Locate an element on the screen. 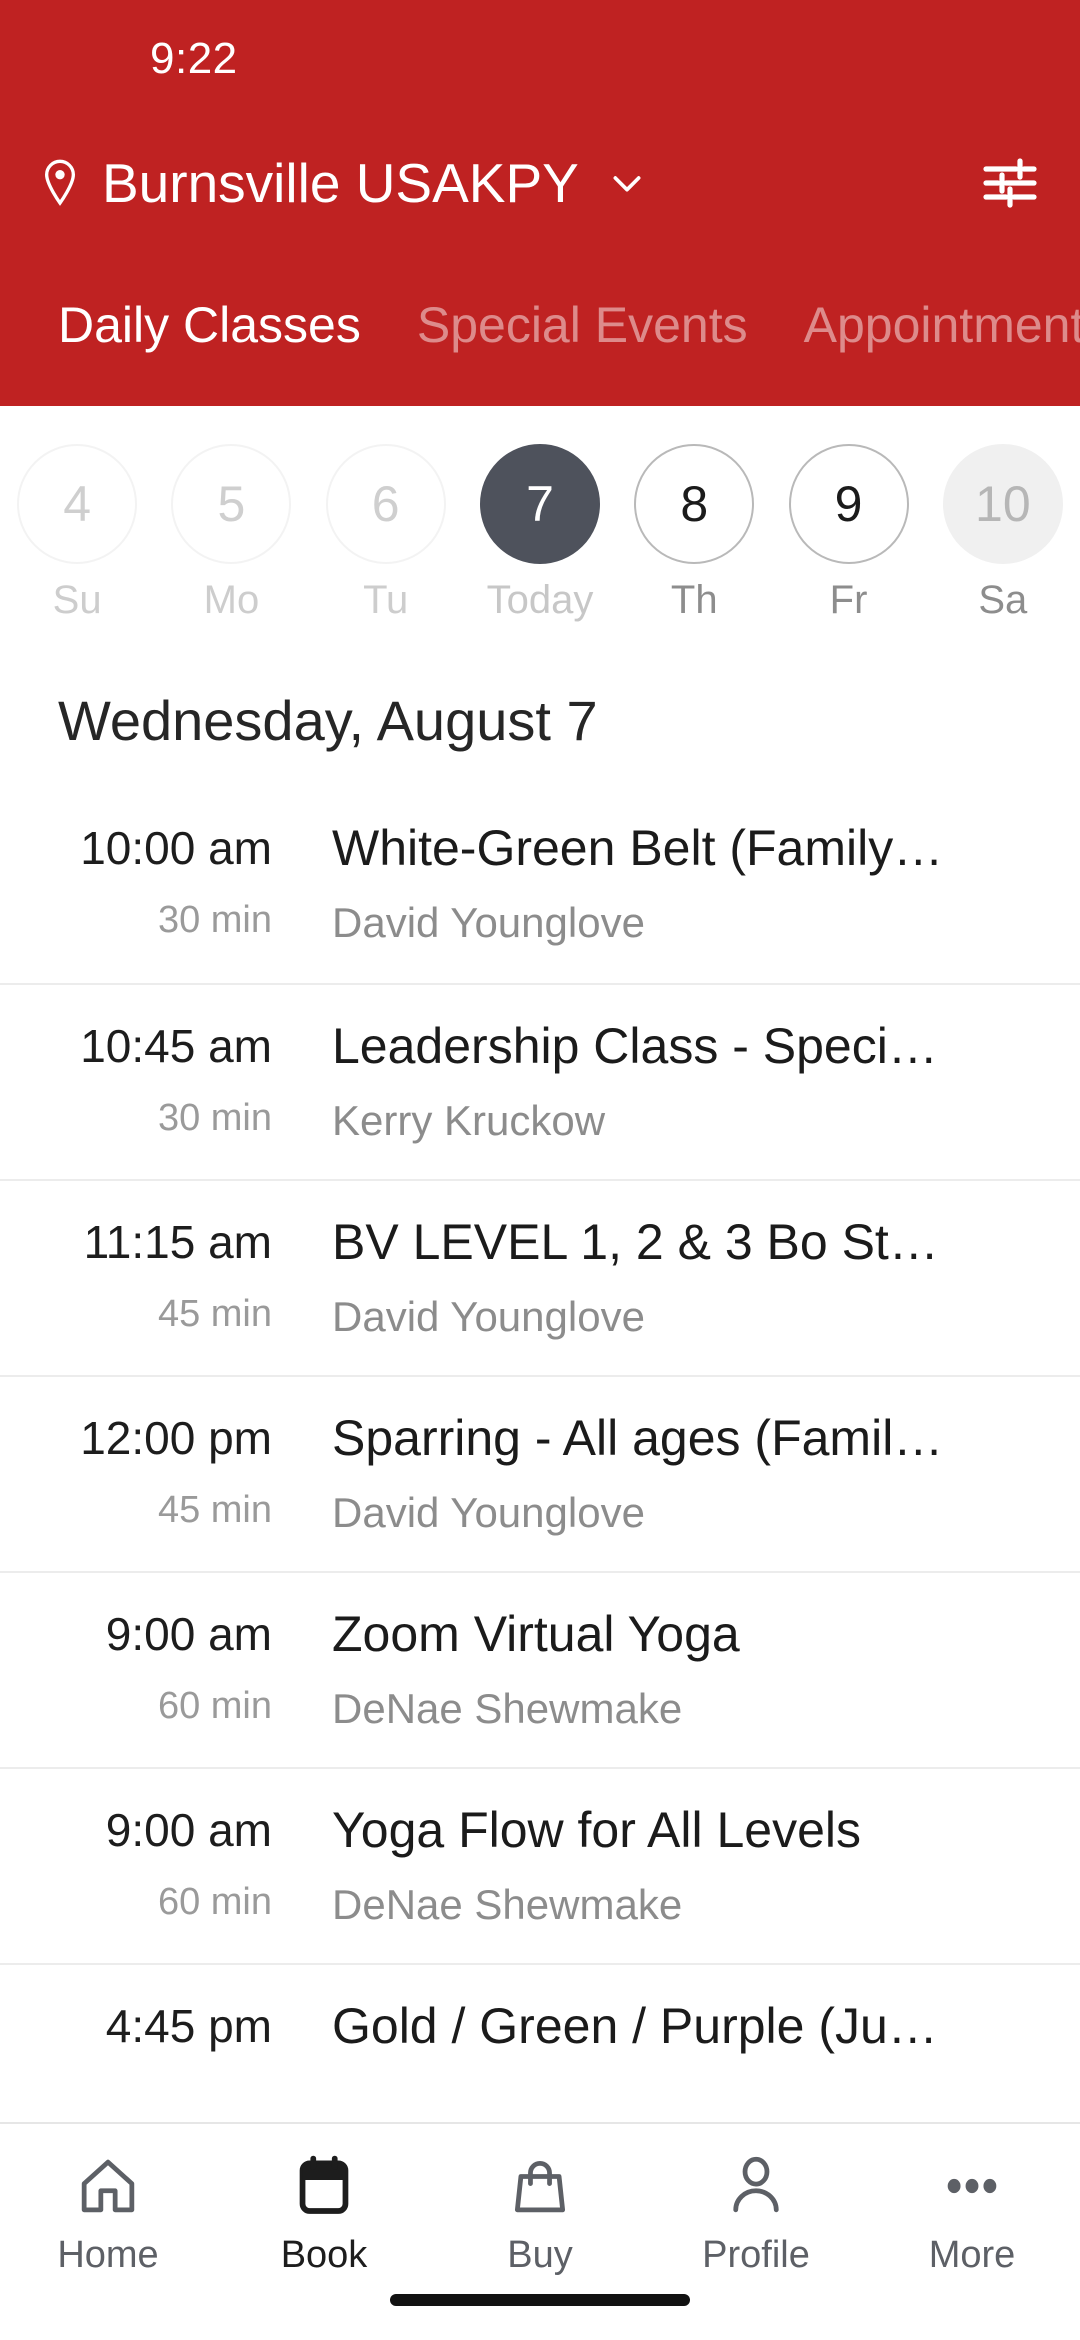 Image resolution: width=1080 pixels, height=2340 pixels. ellipsis-icon is located at coordinates (972, 2186).